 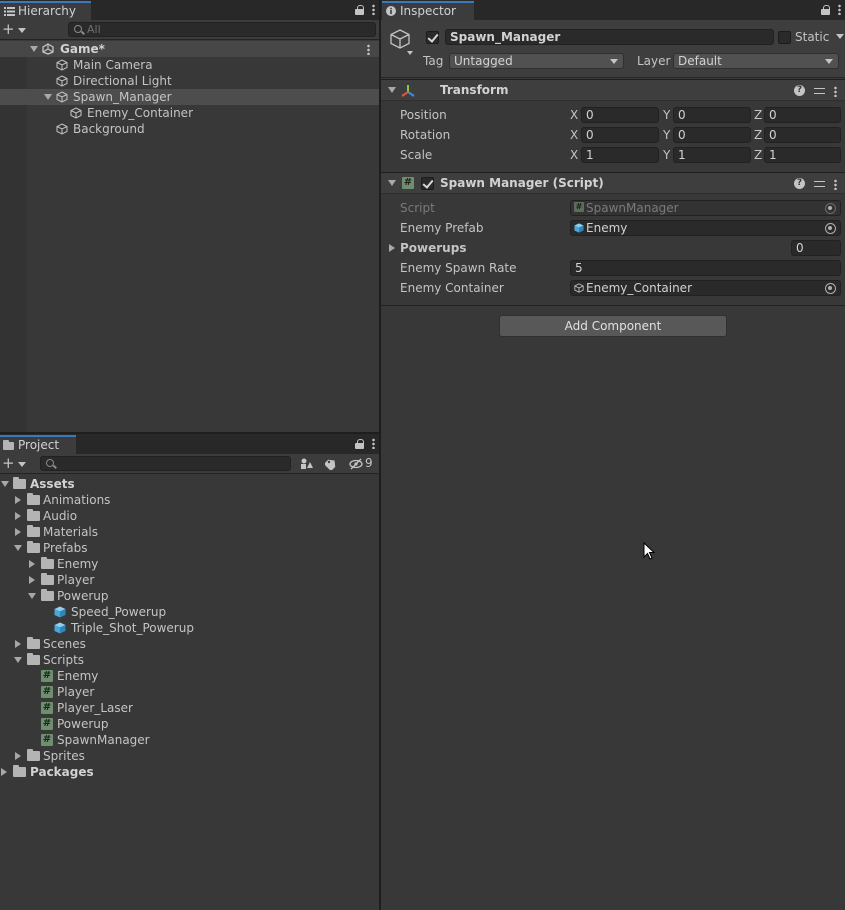 What do you see at coordinates (5, 484) in the screenshot?
I see `assets-foldout-icon` at bounding box center [5, 484].